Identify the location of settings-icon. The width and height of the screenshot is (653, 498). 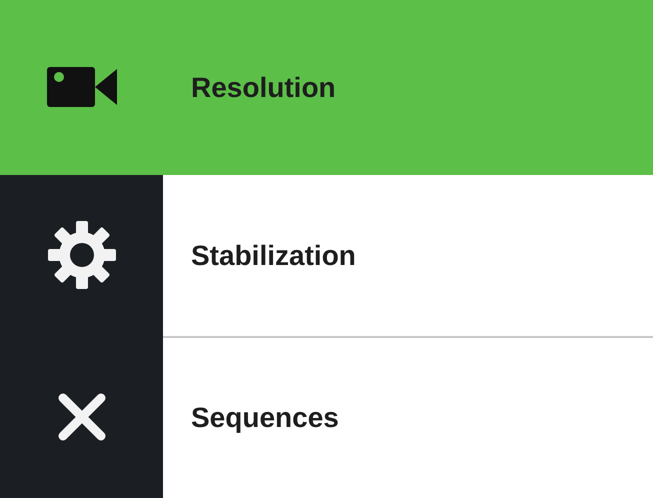
(81, 255).